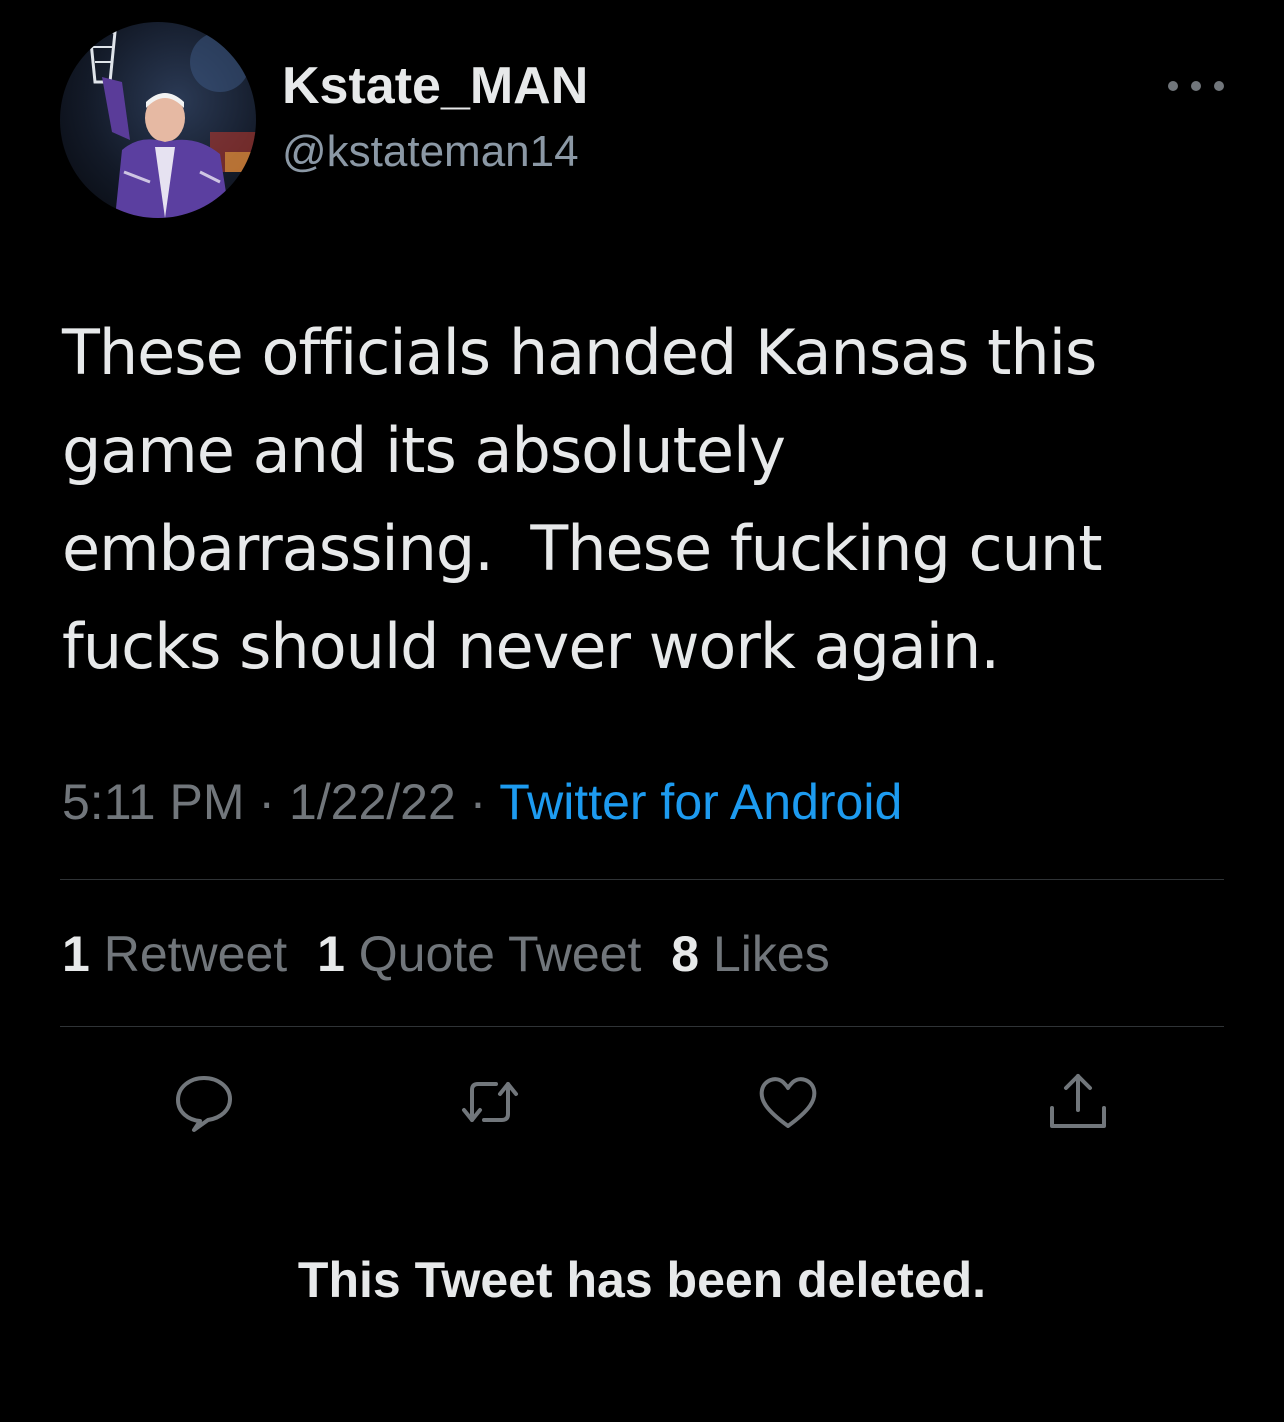  What do you see at coordinates (700, 802) in the screenshot?
I see `tweet-source-link: Twitter for Android` at bounding box center [700, 802].